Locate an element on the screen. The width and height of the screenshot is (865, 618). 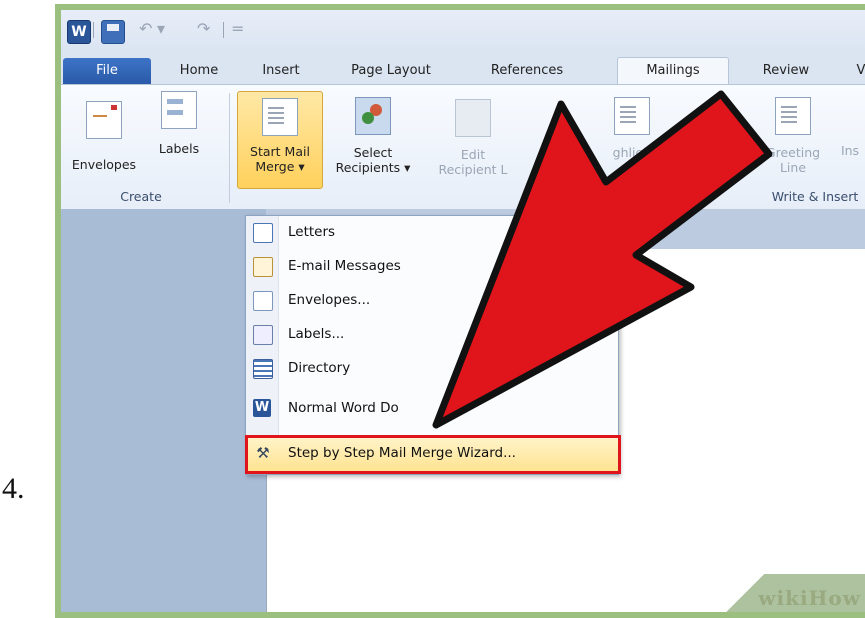
watermark-text: wikiHow is located at coordinates (809, 598).